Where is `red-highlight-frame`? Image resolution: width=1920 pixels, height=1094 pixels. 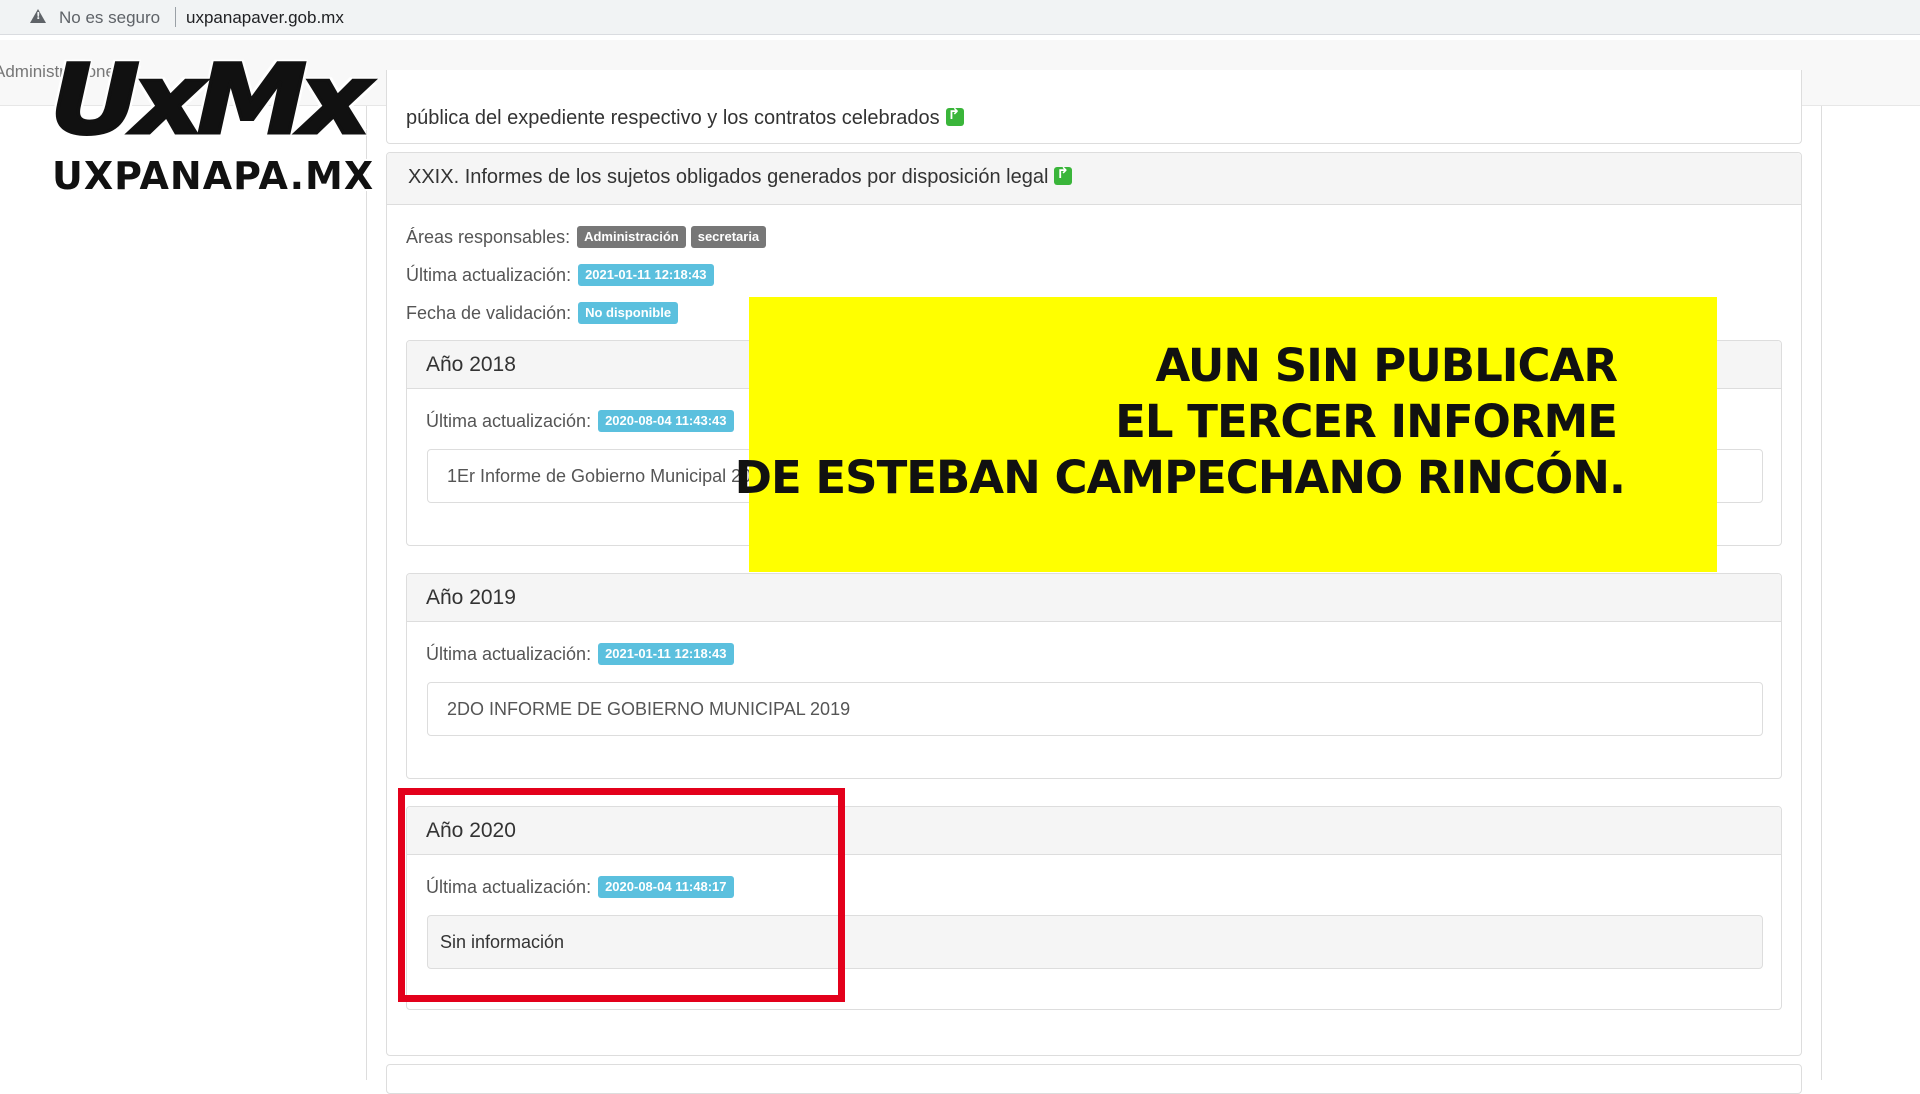 red-highlight-frame is located at coordinates (621, 895).